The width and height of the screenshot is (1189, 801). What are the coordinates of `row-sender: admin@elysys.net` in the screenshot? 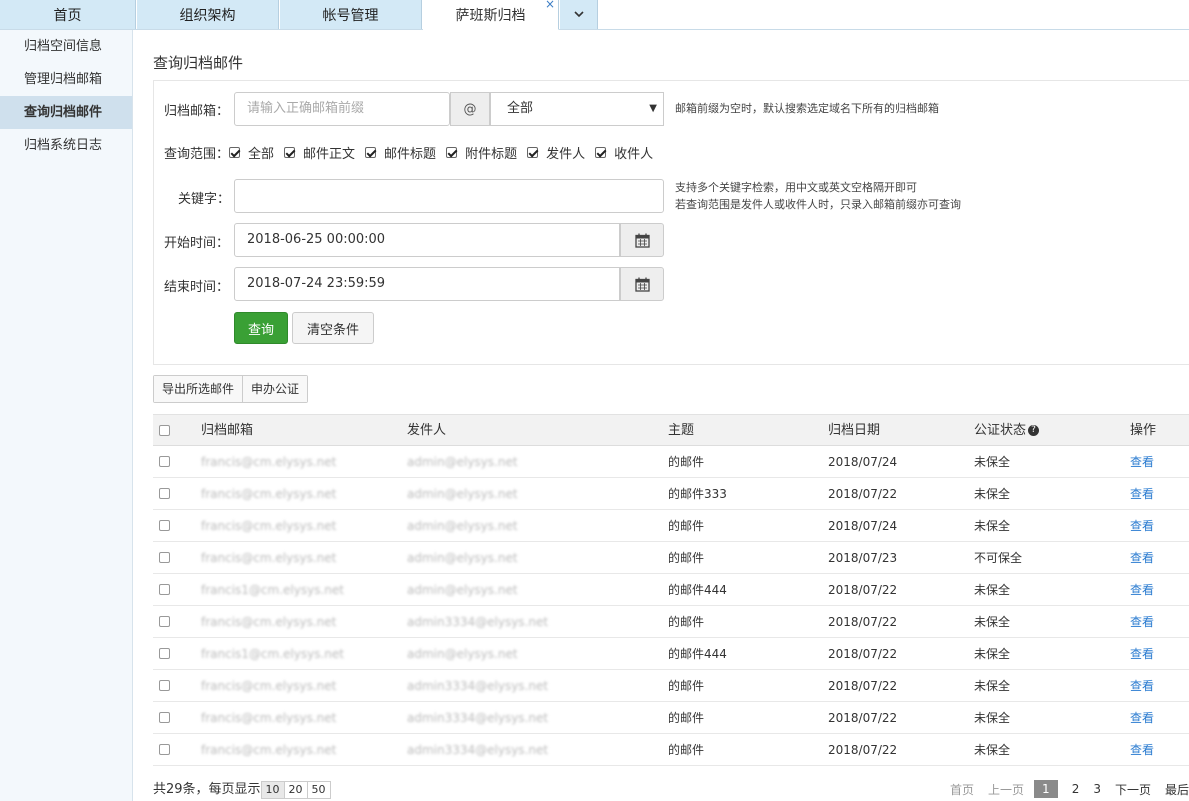 It's located at (462, 590).